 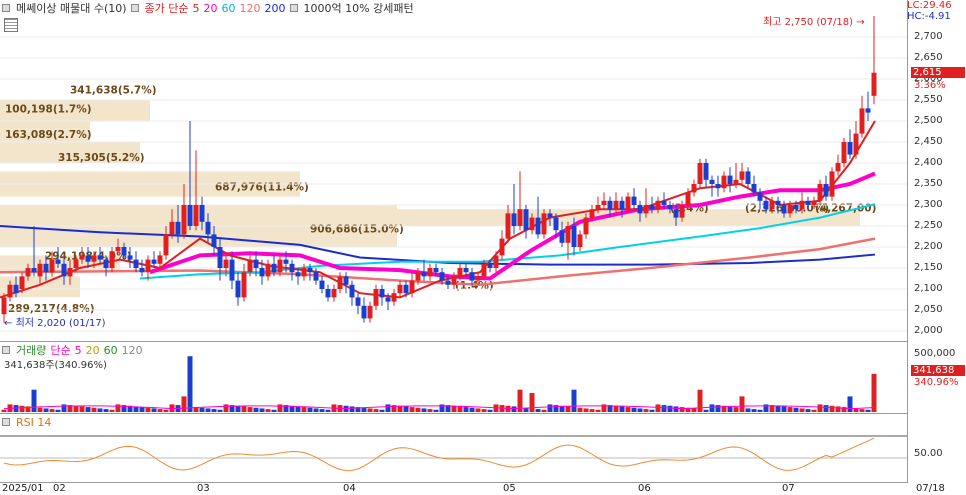 I want to click on time-axis: 2025/01 02 03 04 05 06 07 07/18, so click(x=483, y=489).